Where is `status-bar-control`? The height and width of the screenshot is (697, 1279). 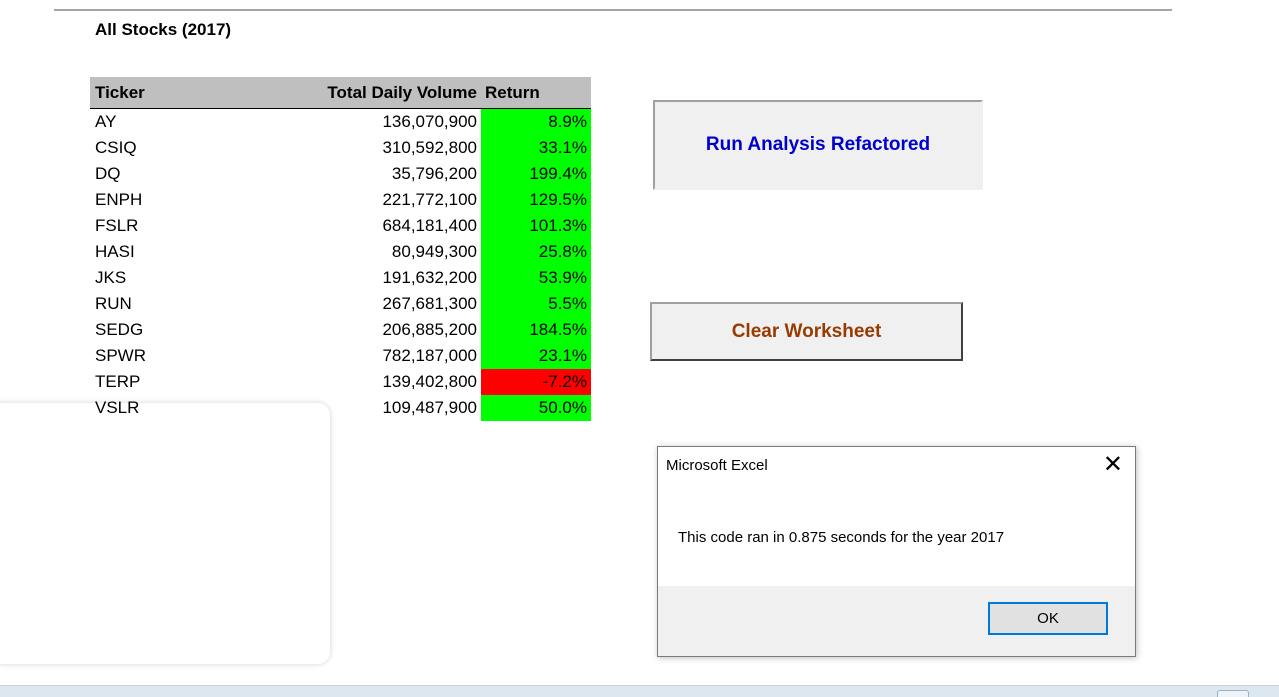 status-bar-control is located at coordinates (1233, 693).